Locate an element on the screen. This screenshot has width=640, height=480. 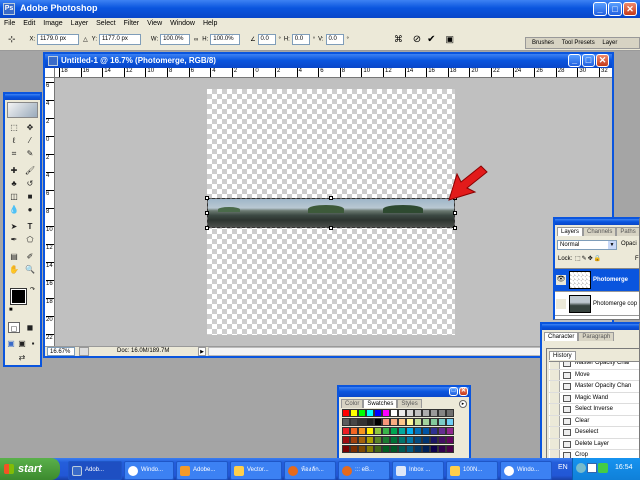
history-state: Magic Wand is located at coordinates (594, 398).